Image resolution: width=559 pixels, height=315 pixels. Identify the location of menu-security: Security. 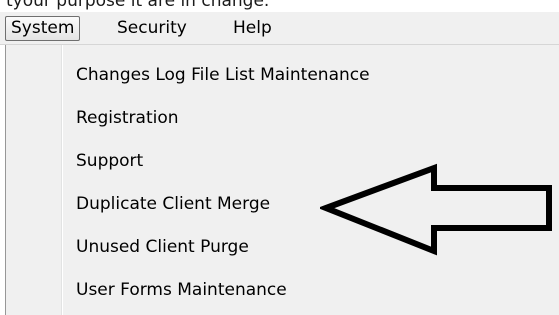
(152, 28).